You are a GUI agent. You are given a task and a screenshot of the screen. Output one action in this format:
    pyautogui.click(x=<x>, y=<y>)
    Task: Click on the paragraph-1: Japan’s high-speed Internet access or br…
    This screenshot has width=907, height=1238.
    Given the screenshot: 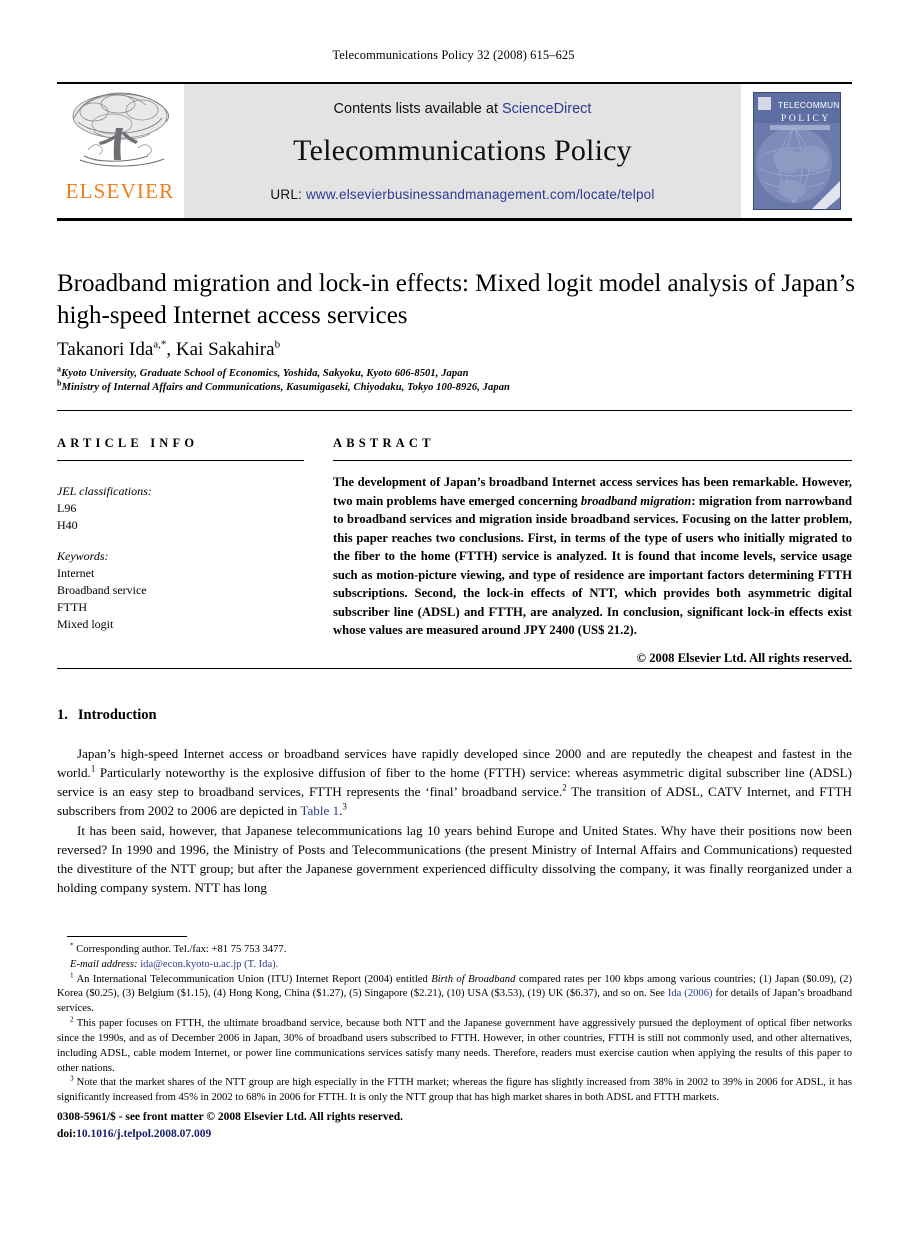 What is the action you would take?
    pyautogui.click(x=454, y=783)
    